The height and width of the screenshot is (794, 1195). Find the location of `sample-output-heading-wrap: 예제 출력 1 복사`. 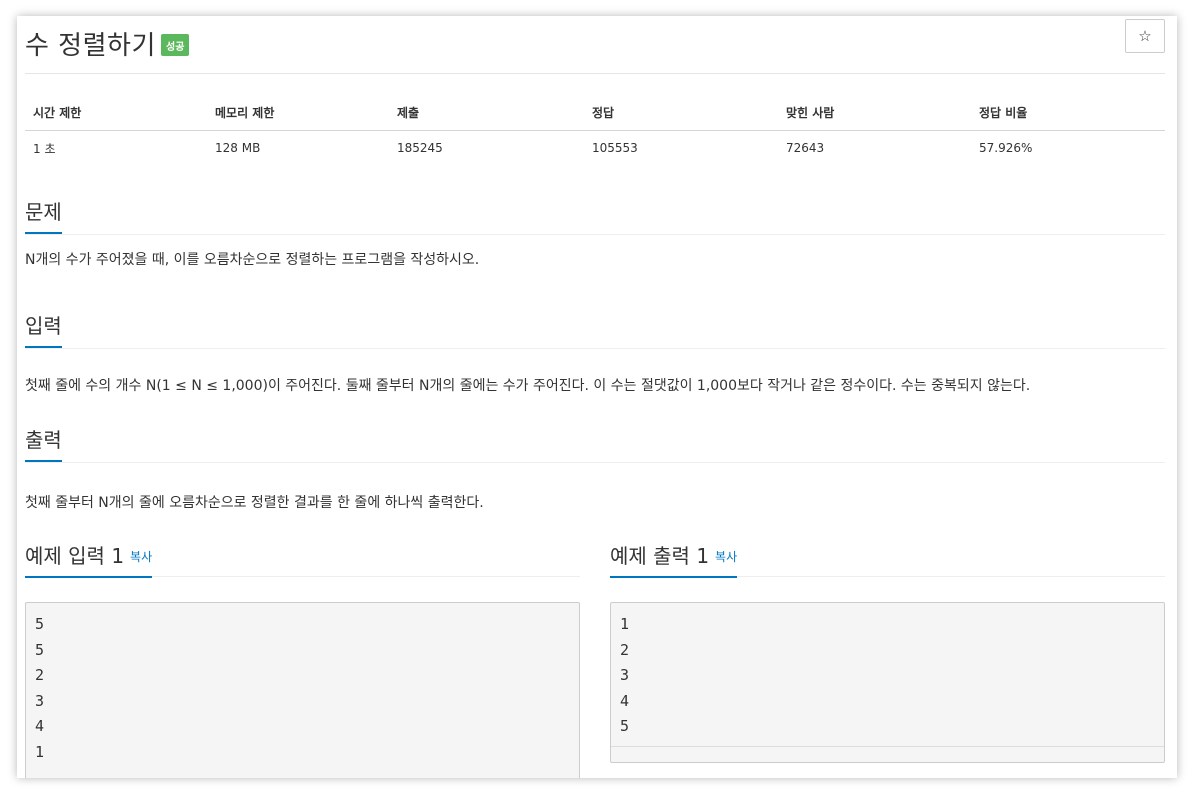

sample-output-heading-wrap: 예제 출력 1 복사 is located at coordinates (674, 560).